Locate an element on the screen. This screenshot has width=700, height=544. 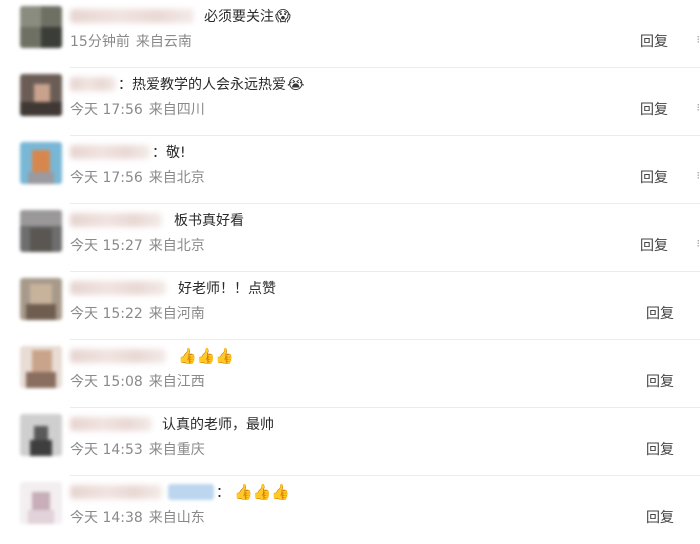
comment-row: 好老师！！点赞 今天 15:22 来自河南 回复 is located at coordinates (350, 306).